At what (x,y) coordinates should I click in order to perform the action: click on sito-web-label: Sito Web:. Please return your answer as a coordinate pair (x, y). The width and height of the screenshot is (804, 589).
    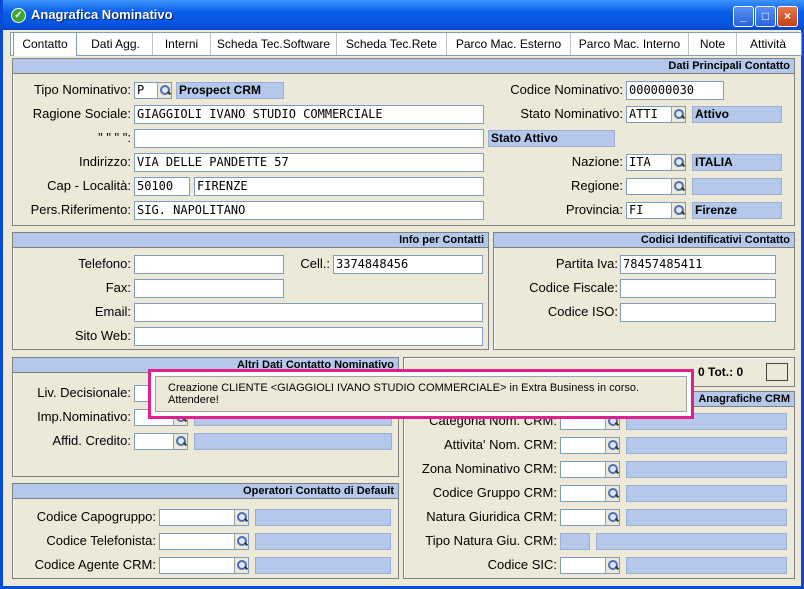
    Looking at the image, I should click on (102, 335).